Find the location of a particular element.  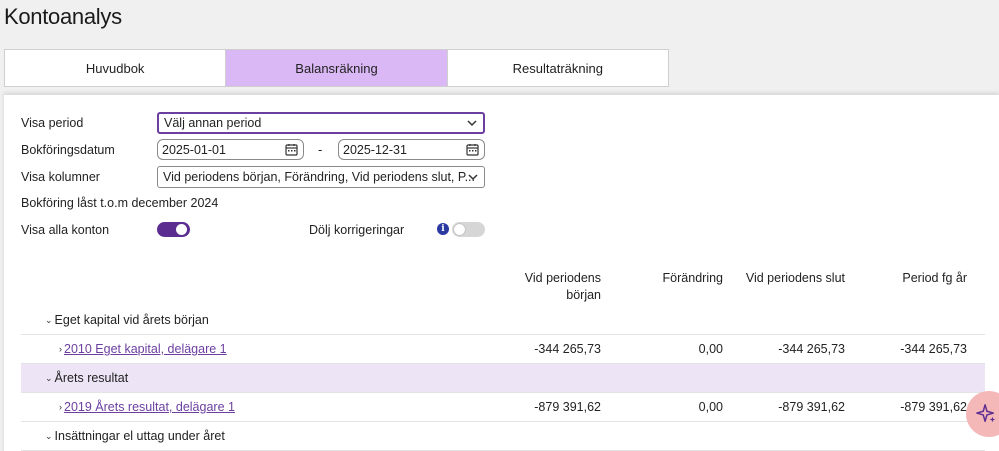

tab-bar: Huvudbok Balansräkning Resultaträkning is located at coordinates (336, 68).